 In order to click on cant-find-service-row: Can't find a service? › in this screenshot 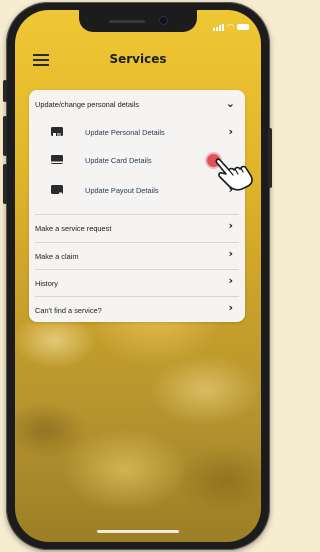, I will do `click(137, 310)`.